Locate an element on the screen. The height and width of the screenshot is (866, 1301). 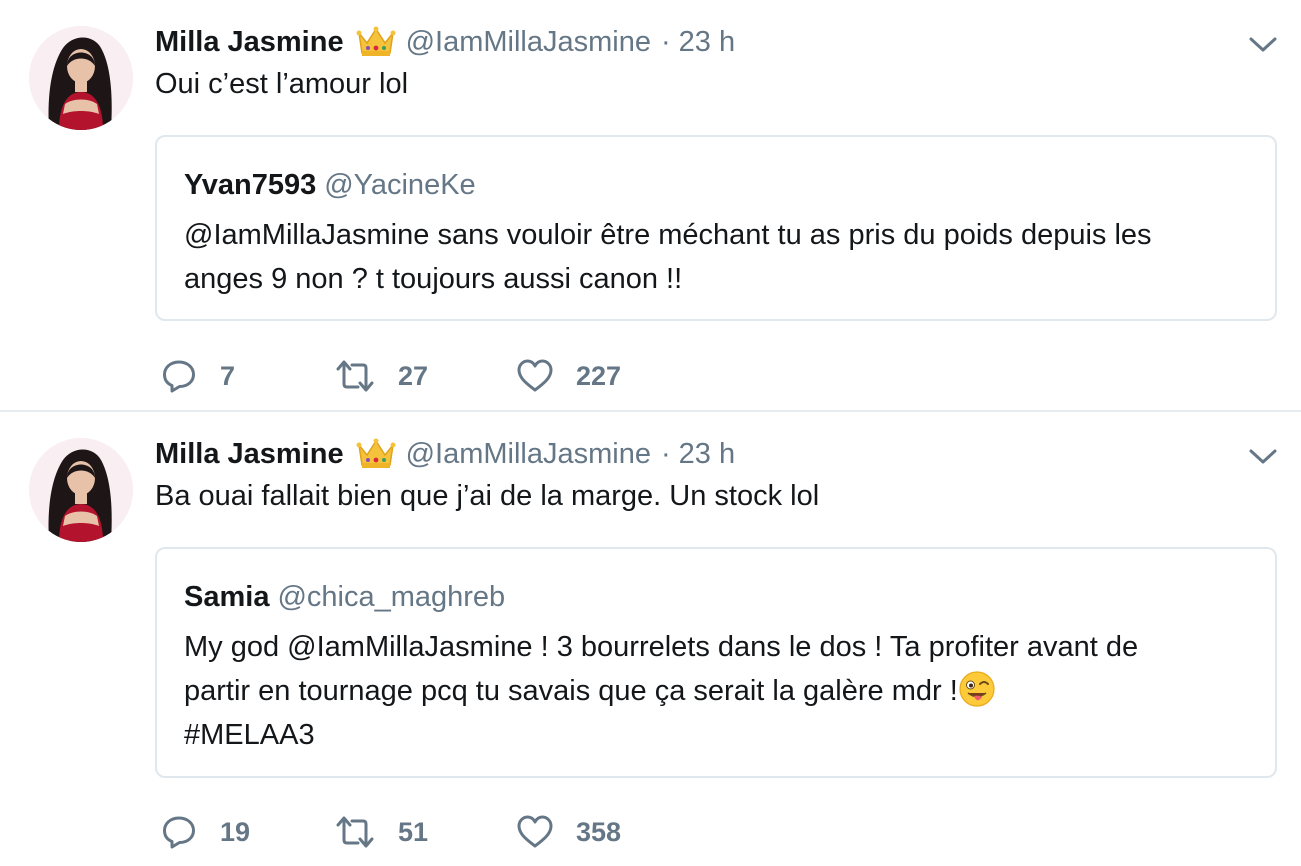
retweet-count: 51 is located at coordinates (413, 831).